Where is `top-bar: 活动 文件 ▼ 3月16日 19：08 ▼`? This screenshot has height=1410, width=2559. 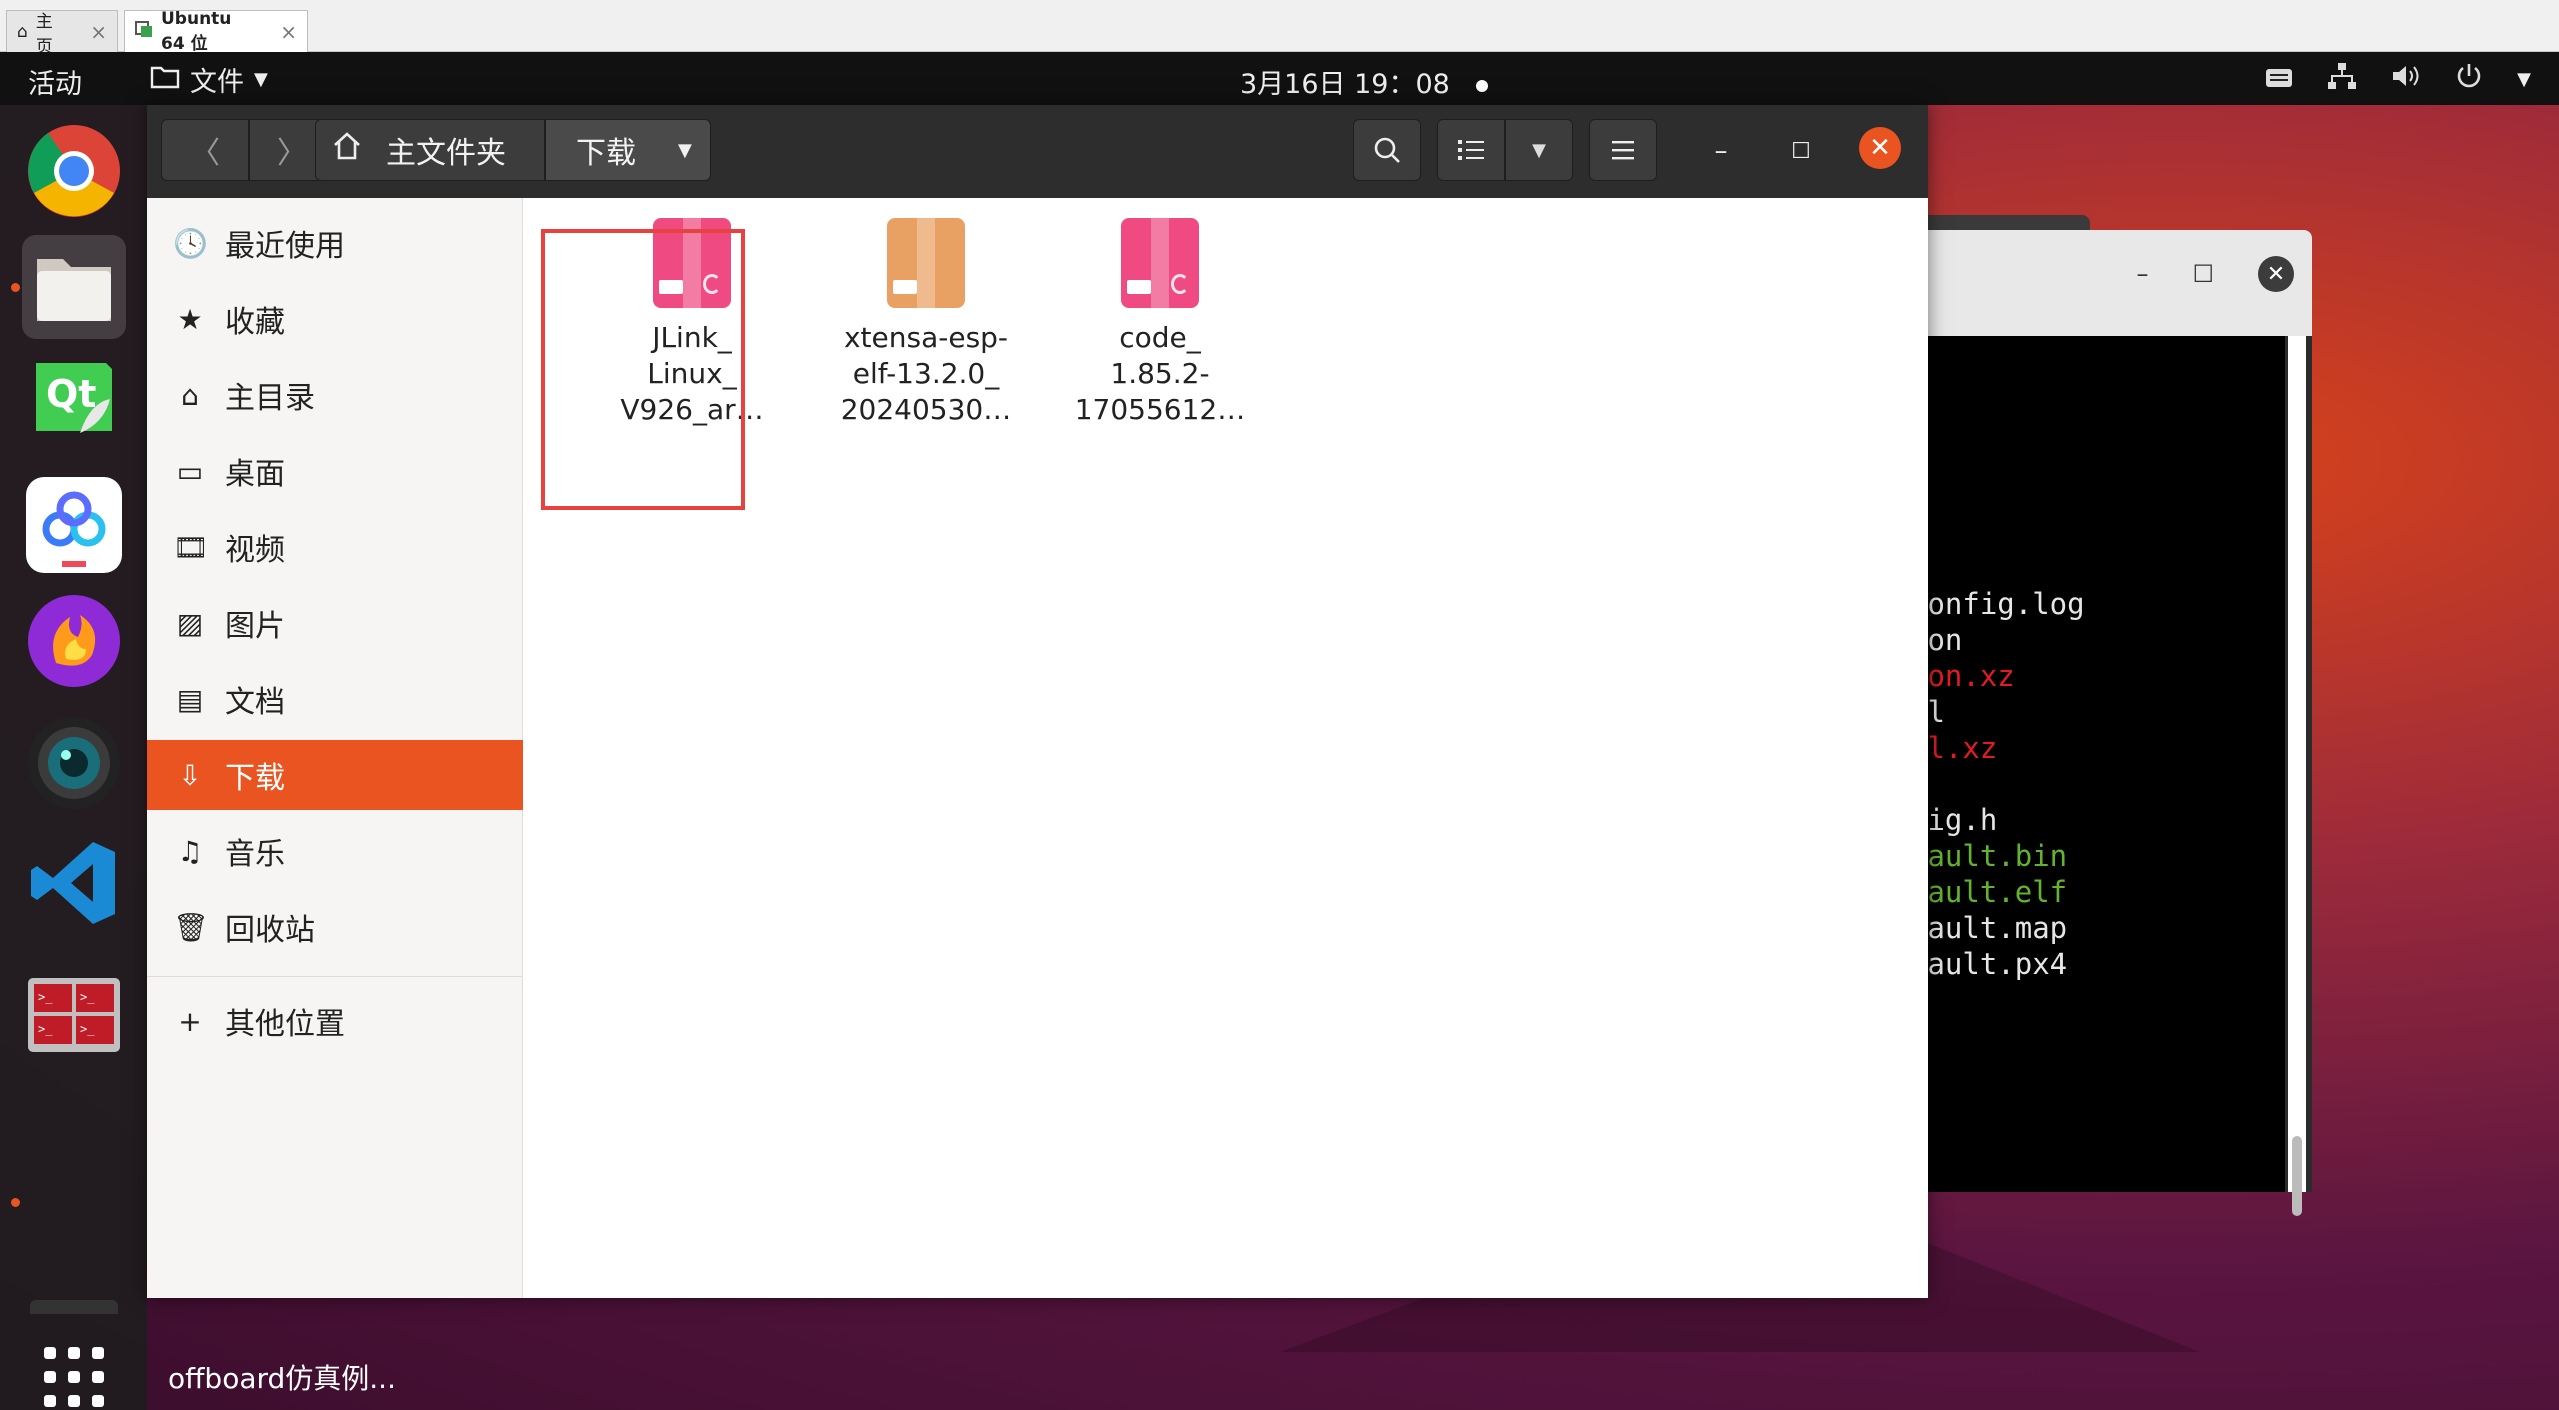
top-bar: 活动 文件 ▼ 3月16日 19：08 ▼ is located at coordinates (1279, 78).